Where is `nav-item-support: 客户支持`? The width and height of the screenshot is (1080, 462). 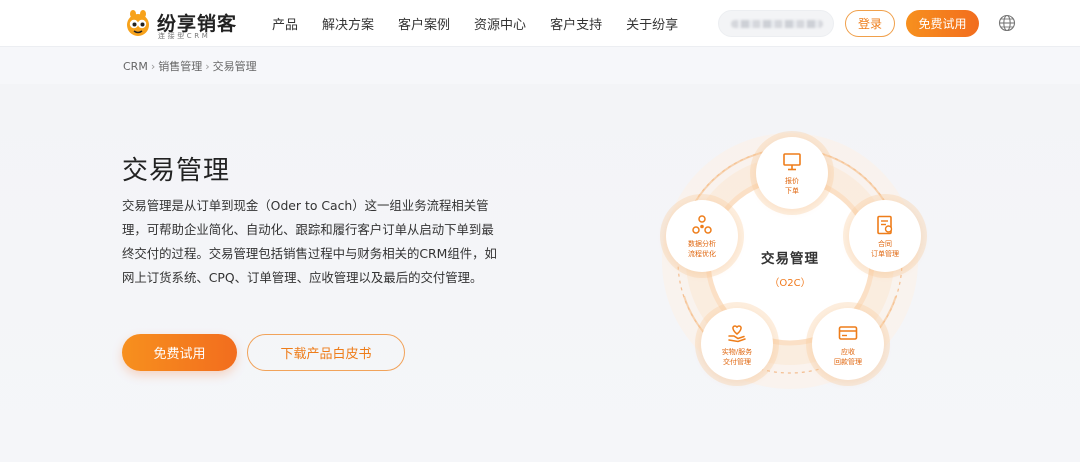
nav-item-support: 客户支持 is located at coordinates (576, 23).